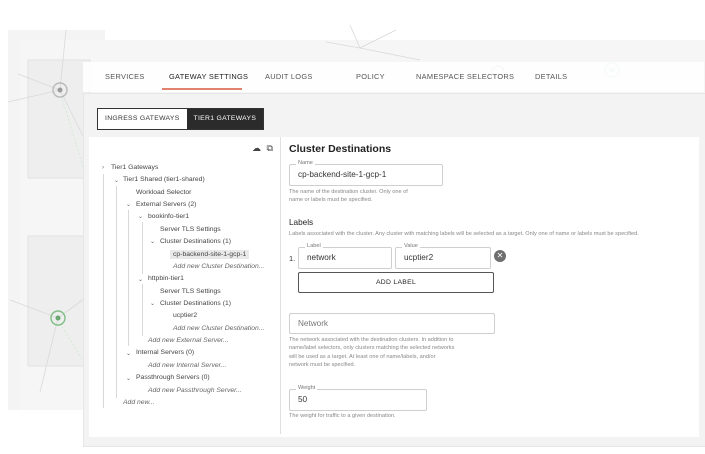  Describe the element at coordinates (321, 257) in the screenshot. I see `label-key-value: network` at that location.